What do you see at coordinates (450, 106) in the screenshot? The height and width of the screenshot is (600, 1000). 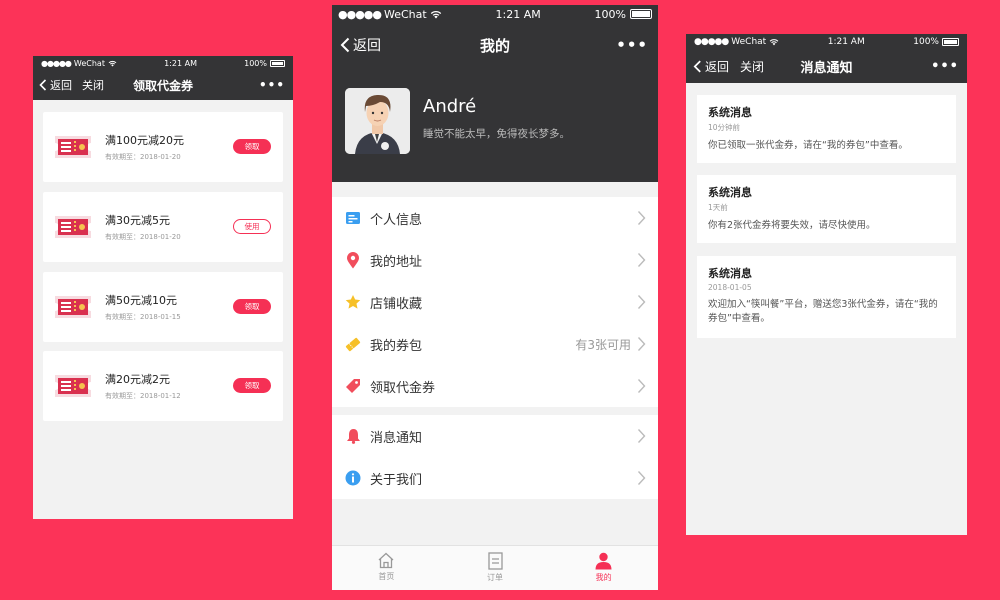 I see `profile-name: André` at bounding box center [450, 106].